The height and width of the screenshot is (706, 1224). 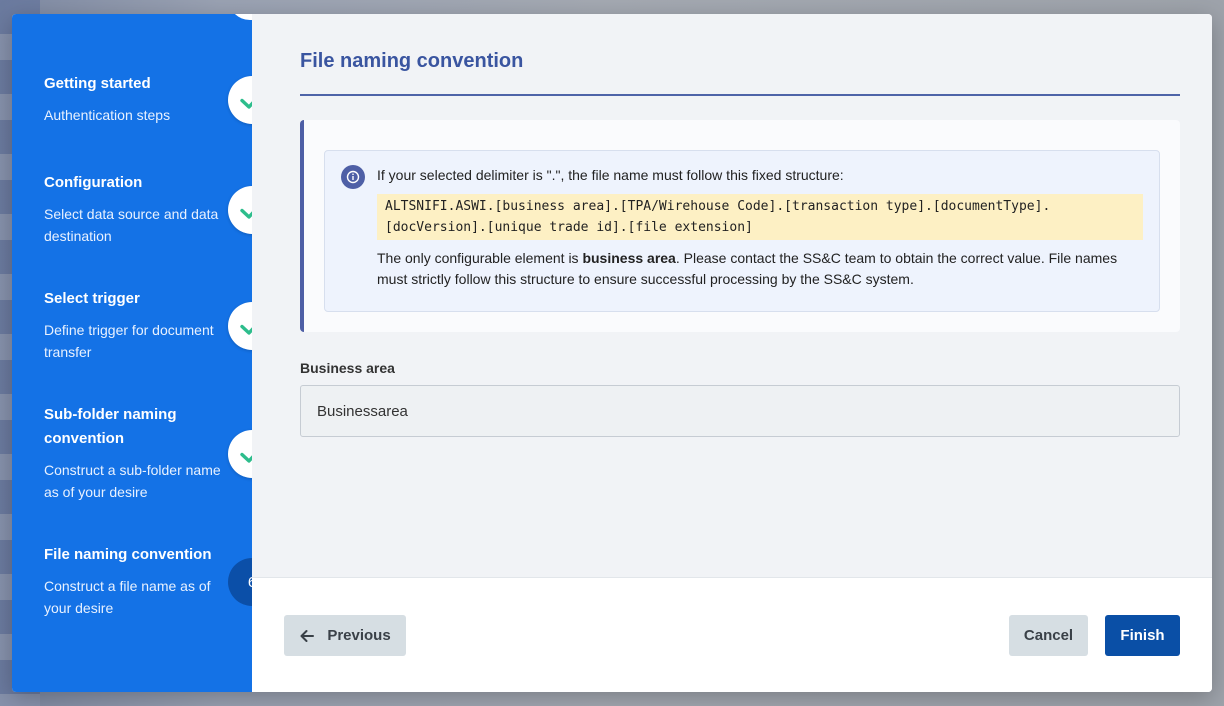 I want to click on note-bold-term: business area, so click(x=629, y=258).